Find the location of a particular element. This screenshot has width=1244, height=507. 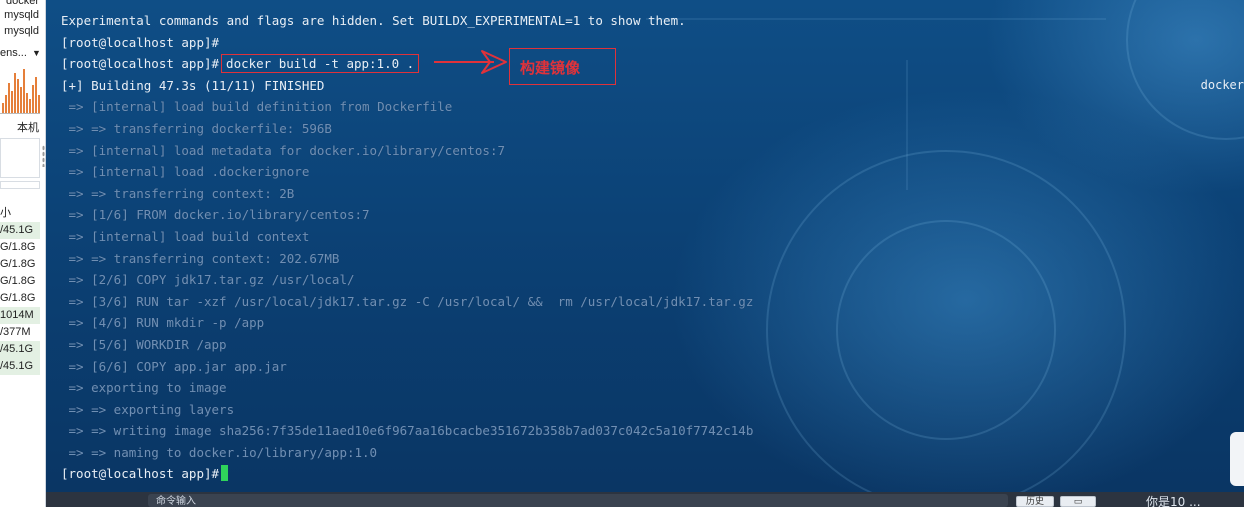

build-step-line: => [internal] load .dockerignore is located at coordinates (185, 172).